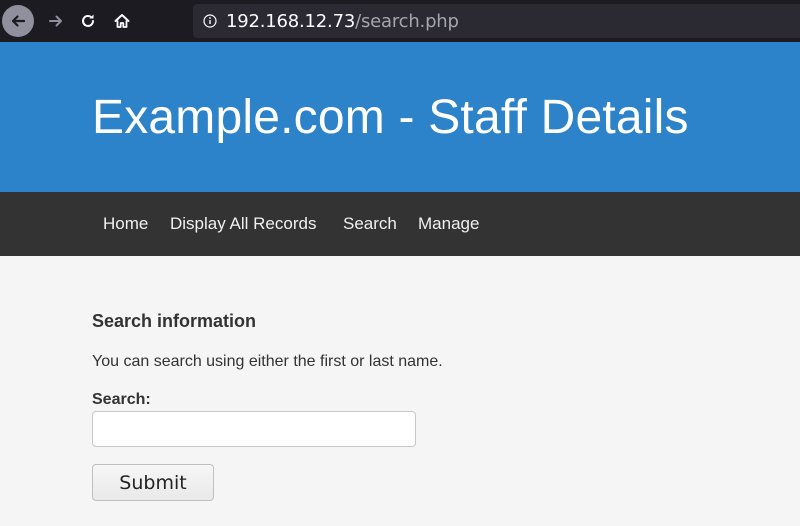 This screenshot has width=800, height=526. I want to click on submit-button: Submit, so click(153, 482).